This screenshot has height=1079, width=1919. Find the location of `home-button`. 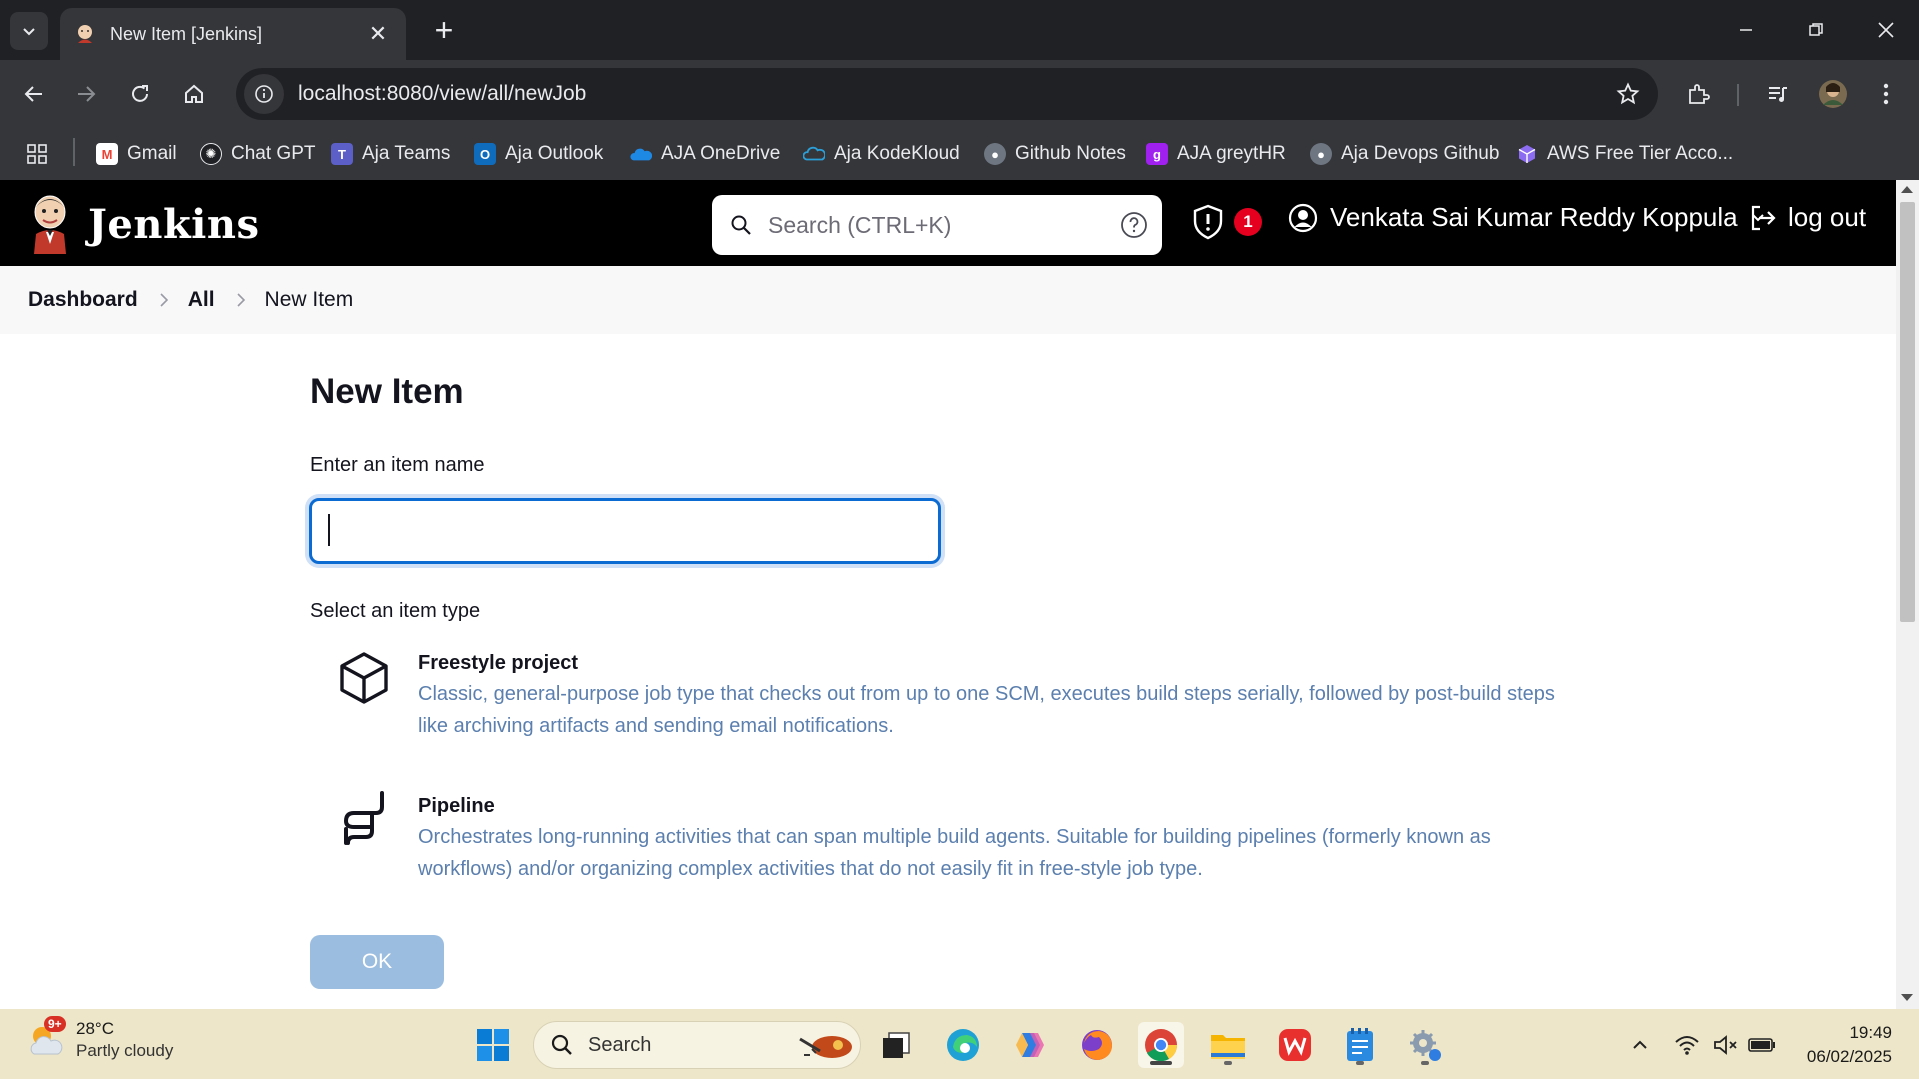

home-button is located at coordinates (194, 94).